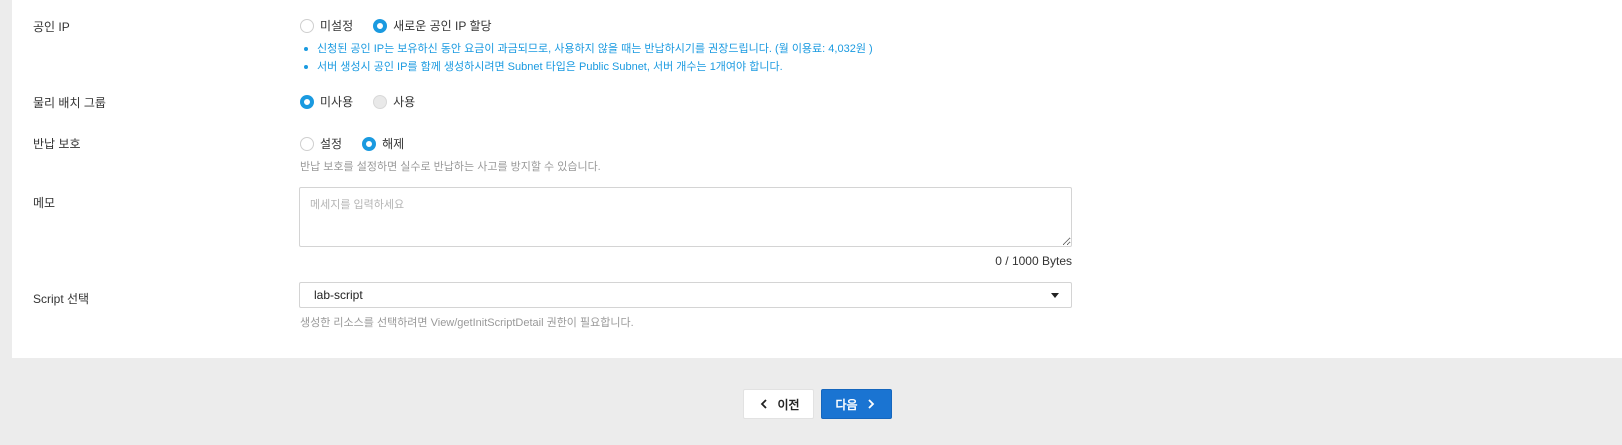 The width and height of the screenshot is (1622, 445). I want to click on memo-label: 메모, so click(44, 203).